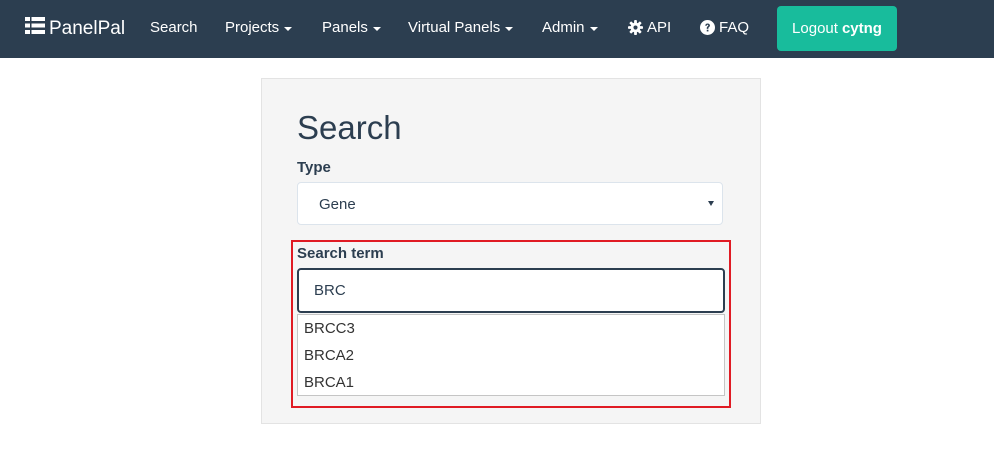 Image resolution: width=994 pixels, height=464 pixels. What do you see at coordinates (563, 27) in the screenshot?
I see `nav-admin-label: Admin` at bounding box center [563, 27].